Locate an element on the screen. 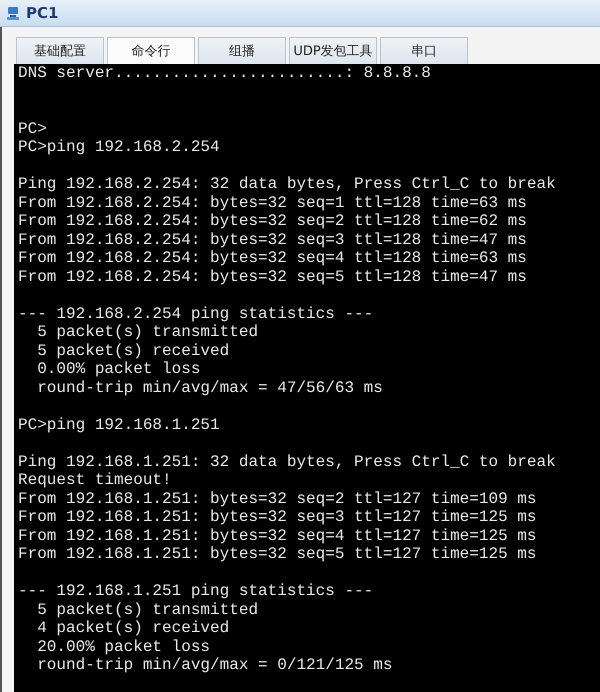 This screenshot has width=600, height=692. terminal-line: 4 packet(s) received is located at coordinates (133, 628).